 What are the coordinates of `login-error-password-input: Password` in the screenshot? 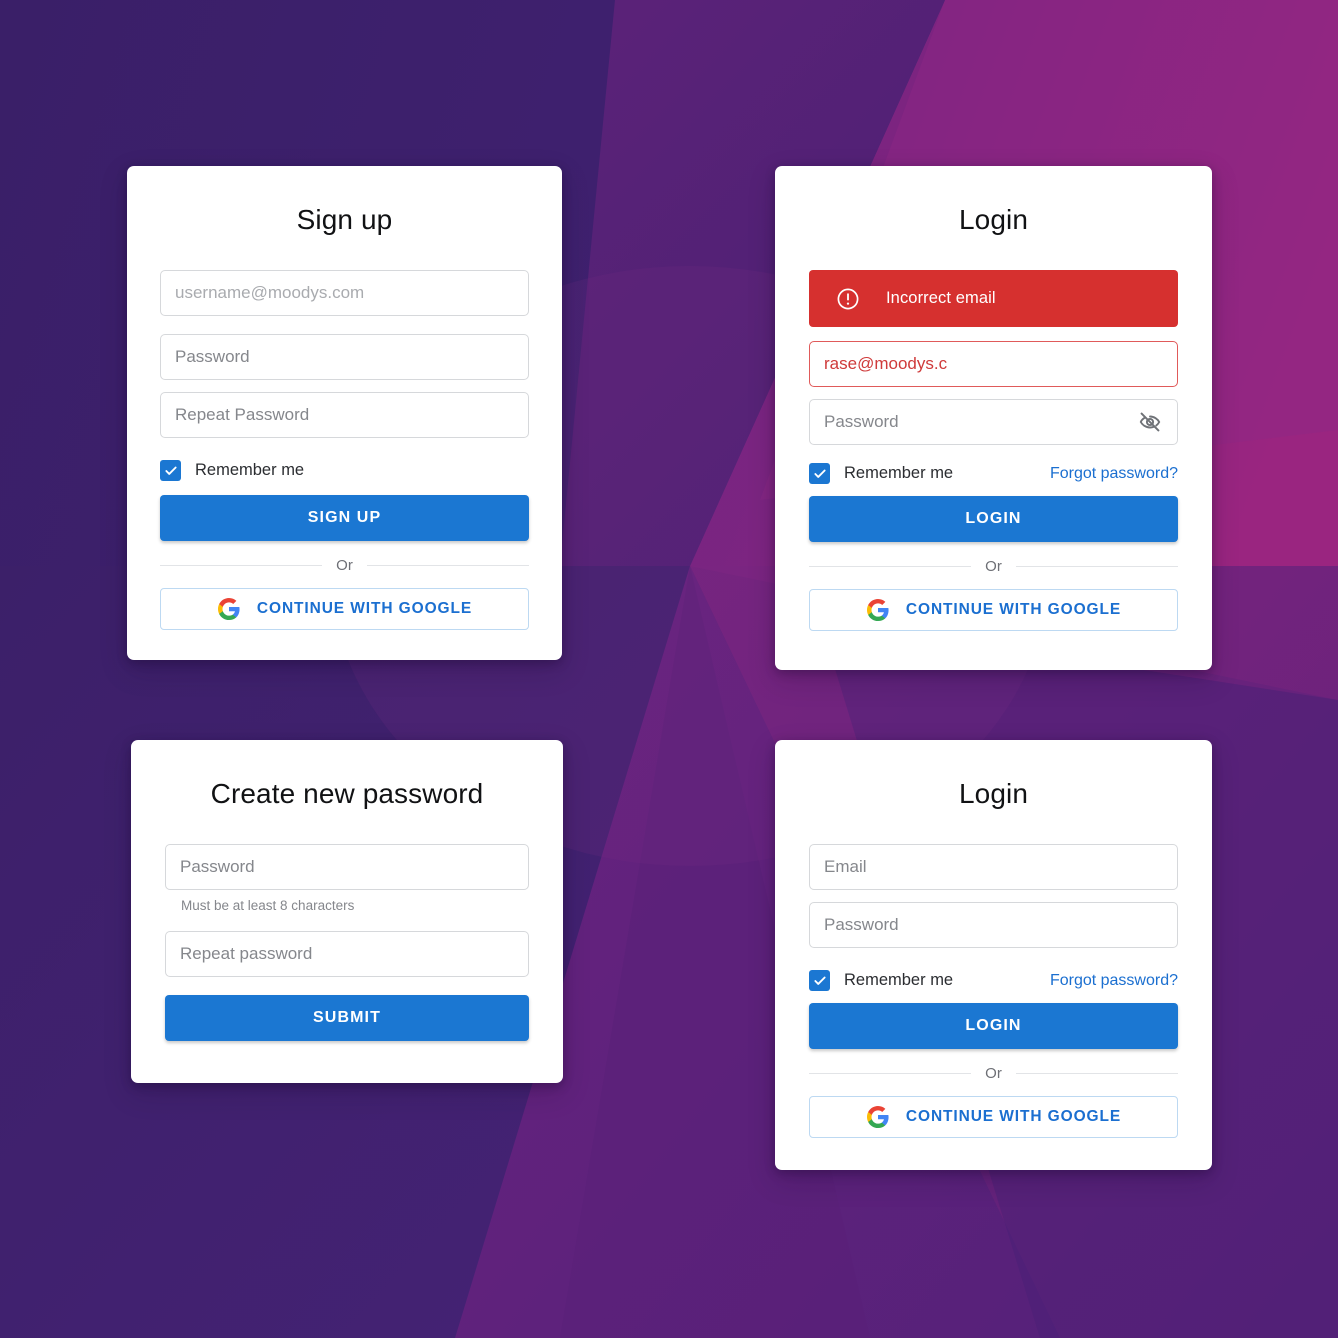 It's located at (993, 422).